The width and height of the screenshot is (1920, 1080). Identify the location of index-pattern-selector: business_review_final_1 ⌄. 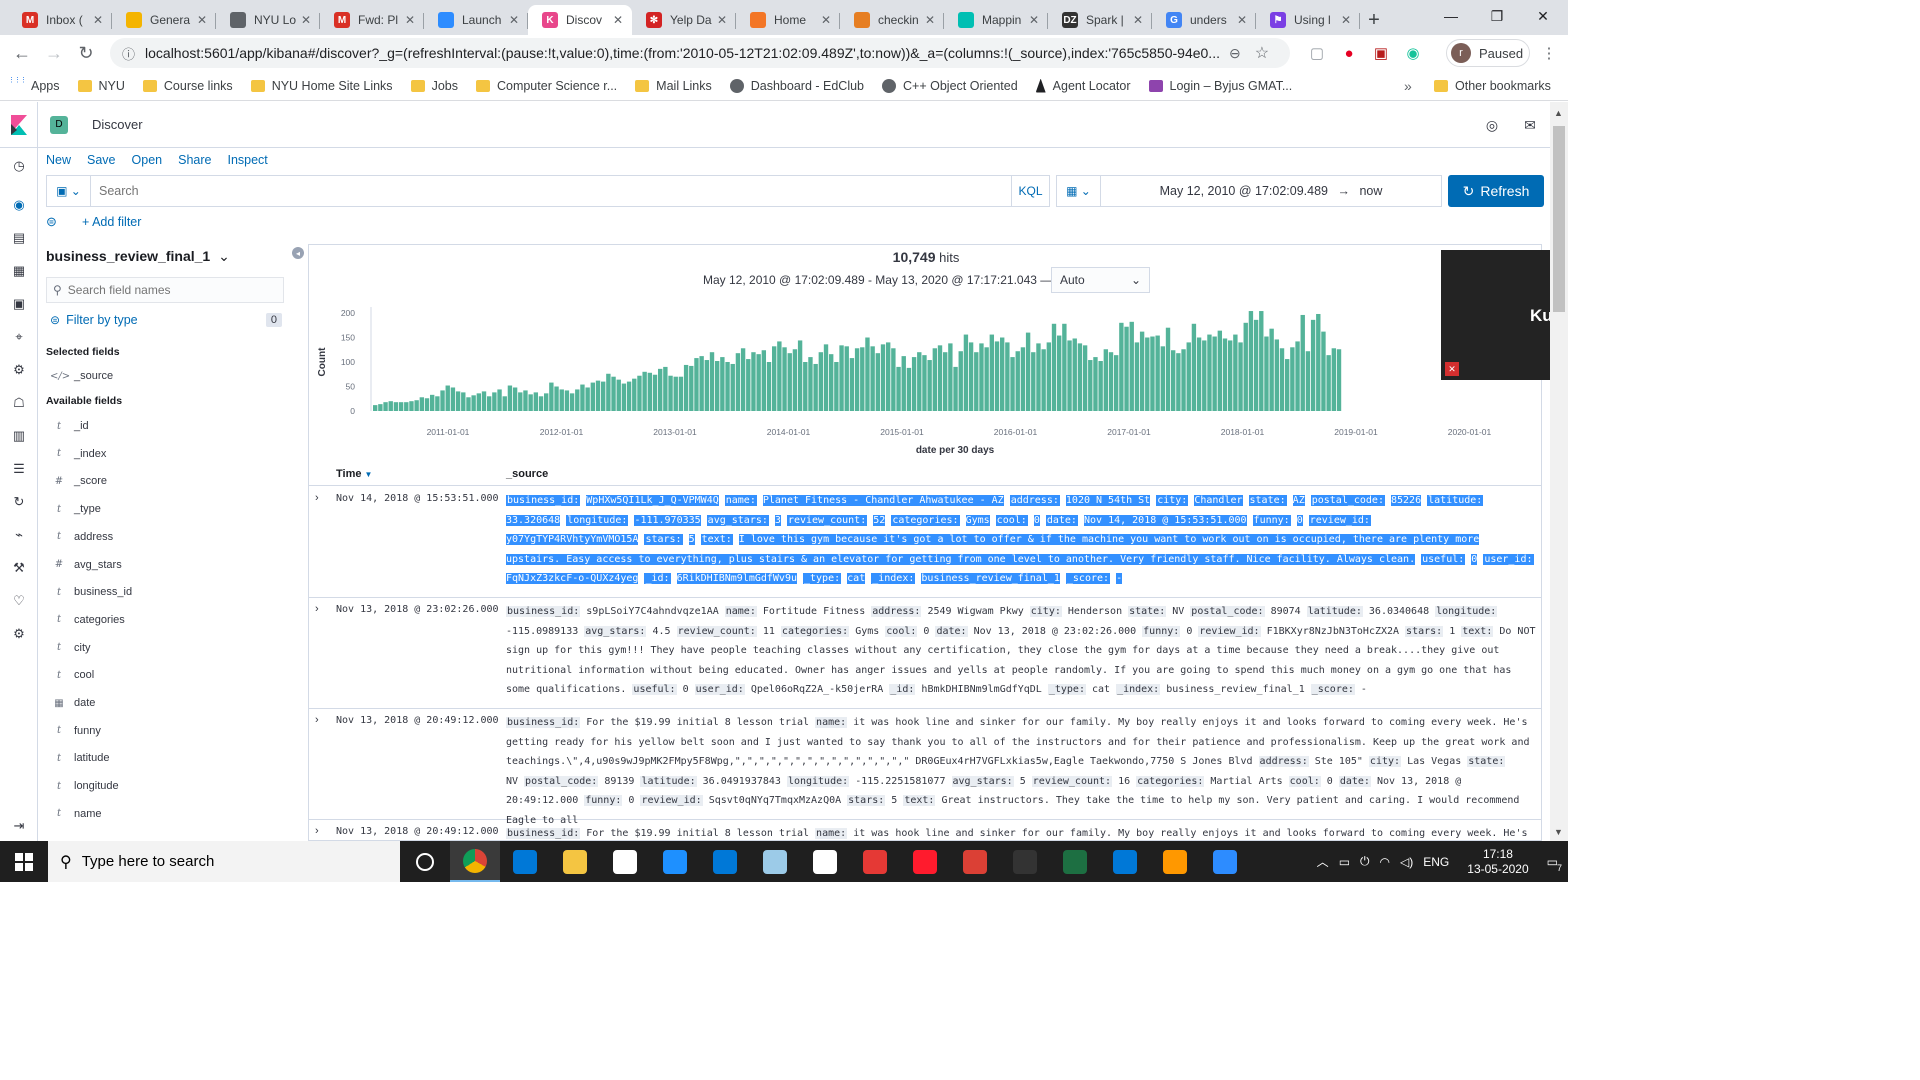
(138, 256).